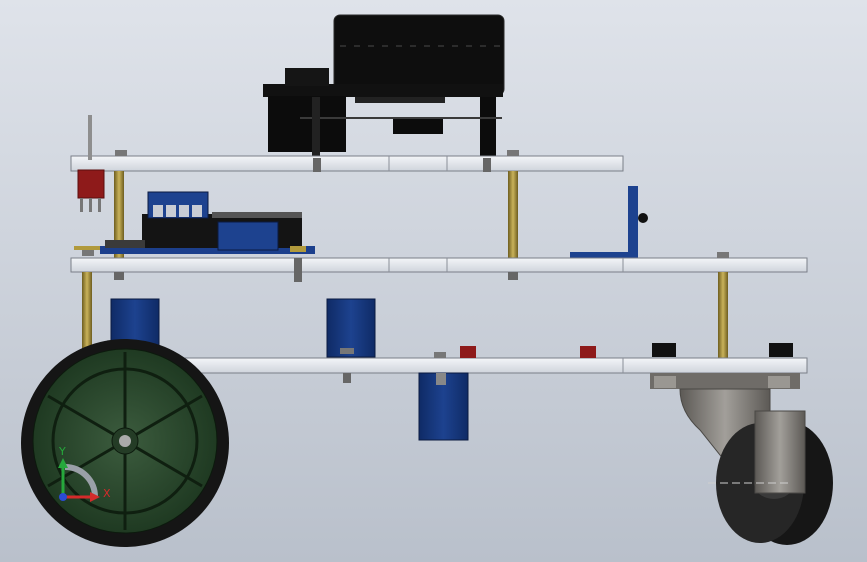 The image size is (867, 562). I want to click on bracket-base, so click(604, 255).